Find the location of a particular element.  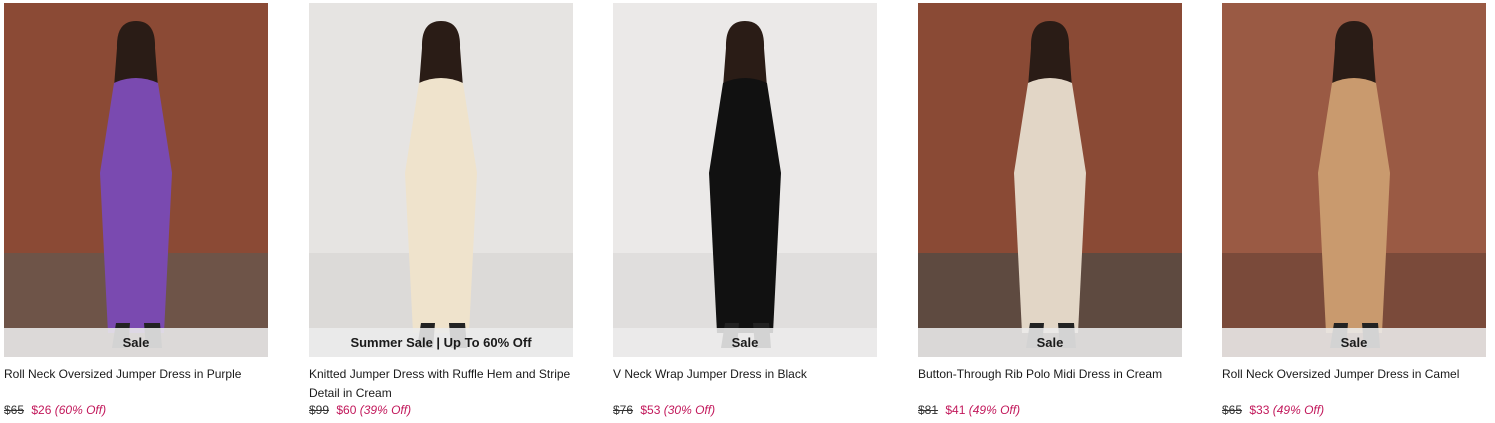

product-image: Summer Sale | Up To 60% Off is located at coordinates (441, 180).